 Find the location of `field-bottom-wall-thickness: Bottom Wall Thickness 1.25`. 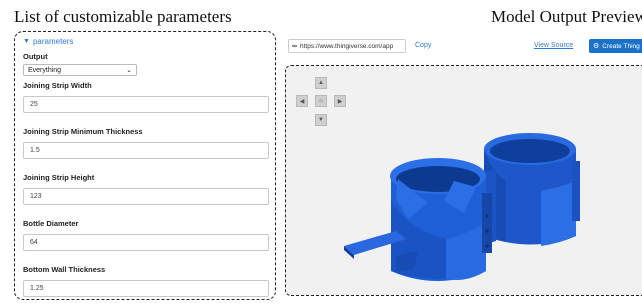

field-bottom-wall-thickness: Bottom Wall Thickness 1.25 is located at coordinates (147, 281).